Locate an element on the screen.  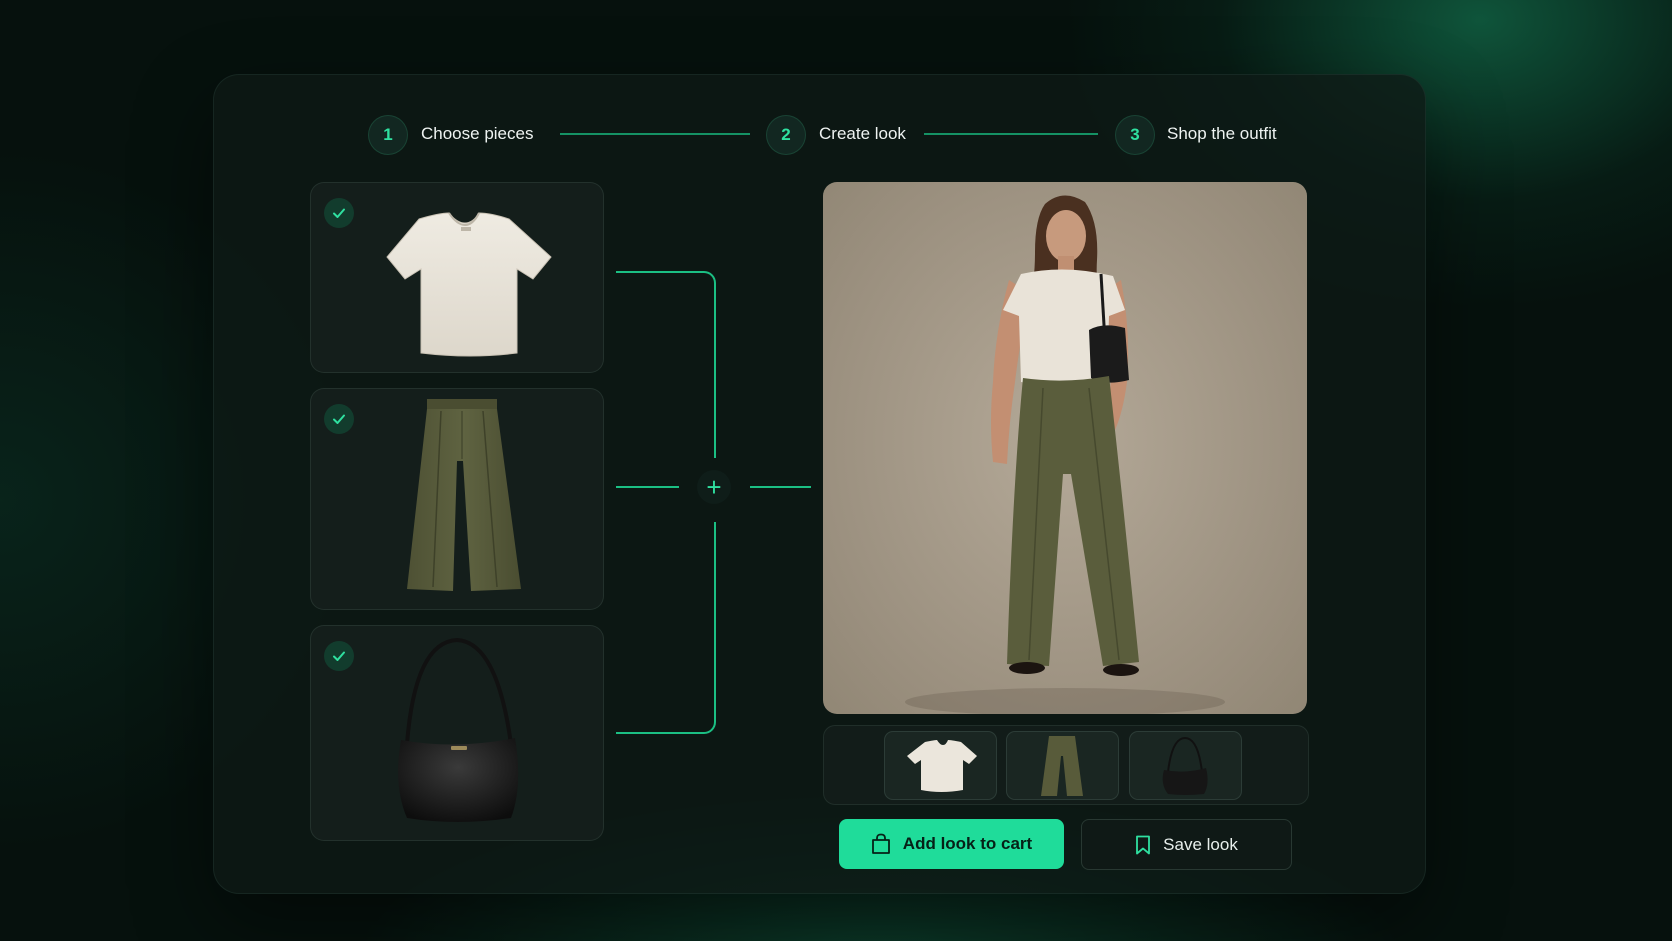
piece-card-tshirt is located at coordinates (457, 277).